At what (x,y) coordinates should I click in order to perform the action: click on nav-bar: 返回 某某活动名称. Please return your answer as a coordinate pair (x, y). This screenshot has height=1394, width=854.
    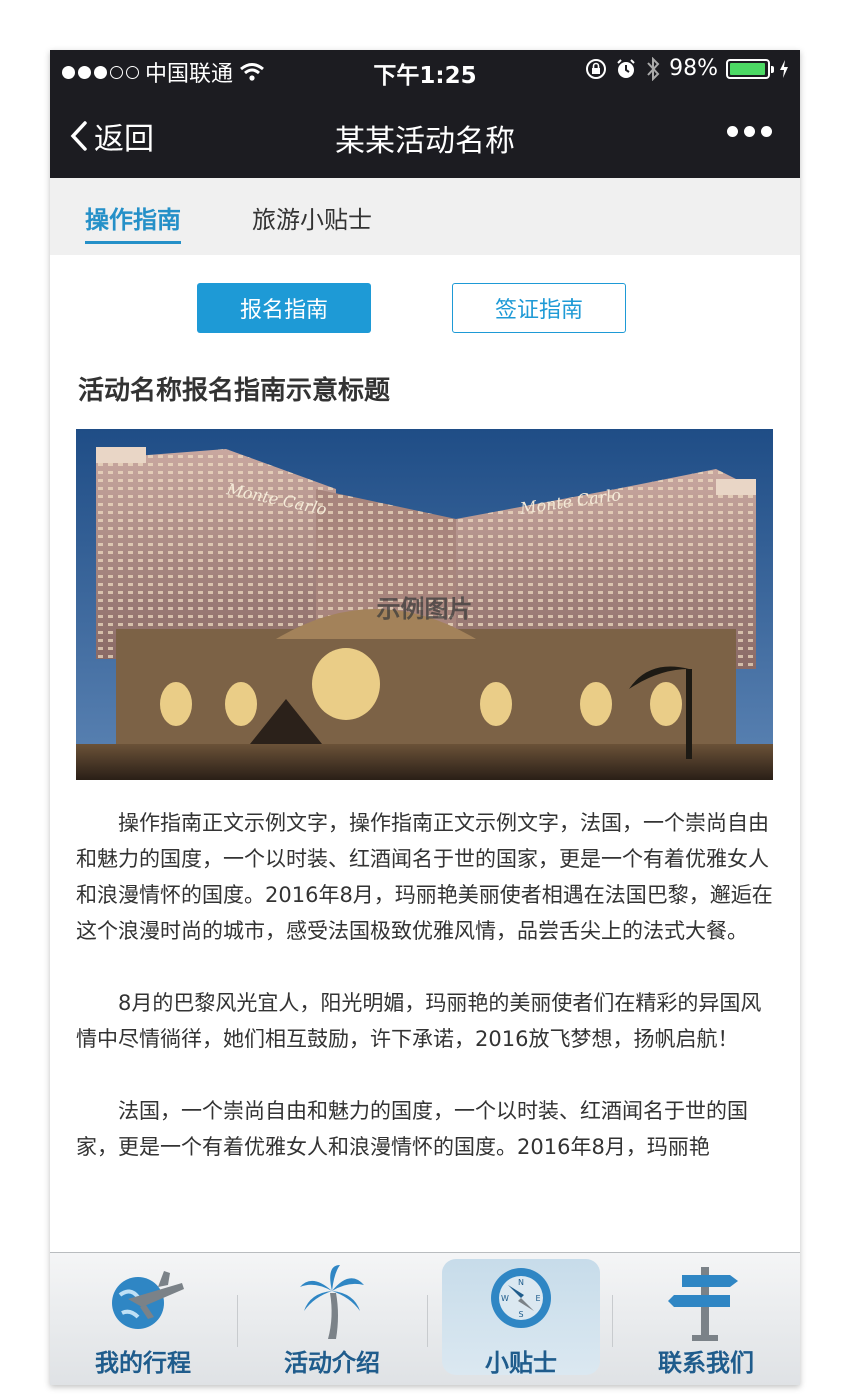
    Looking at the image, I should click on (425, 134).